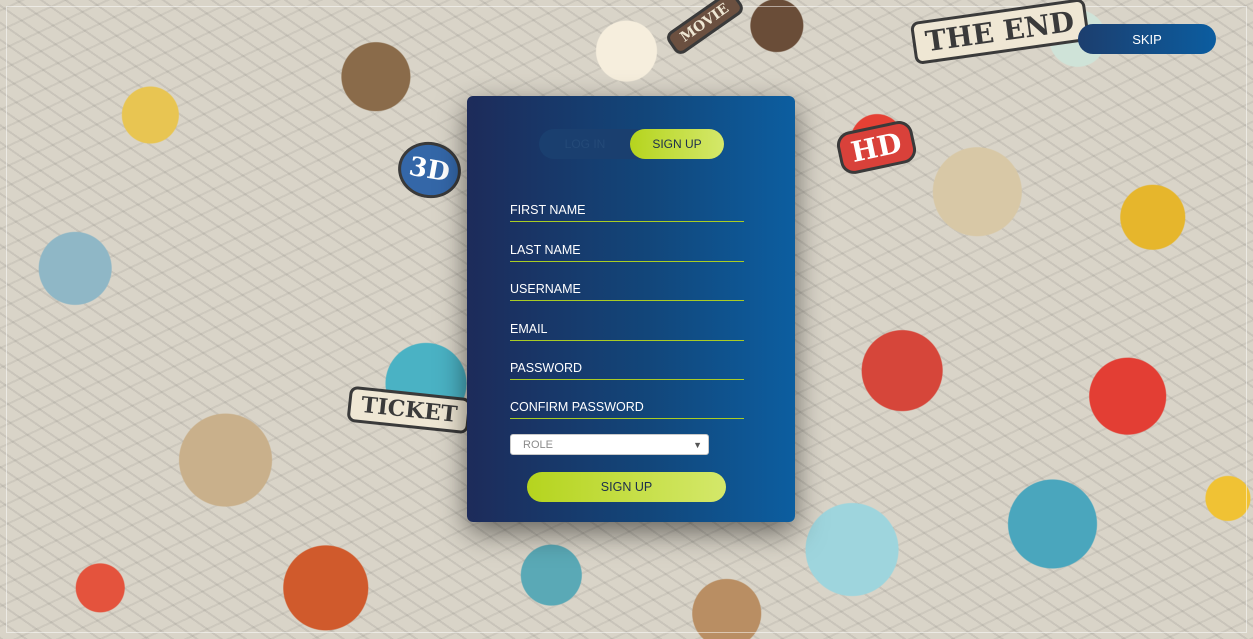  I want to click on background-the-end-doodle: THE END, so click(999, 33).